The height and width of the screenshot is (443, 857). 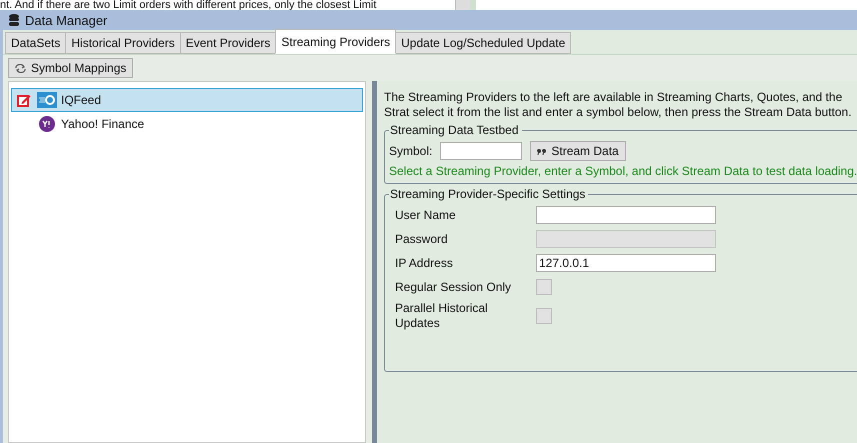 I want to click on field-label: Parallel Historical Updates, so click(x=442, y=316).